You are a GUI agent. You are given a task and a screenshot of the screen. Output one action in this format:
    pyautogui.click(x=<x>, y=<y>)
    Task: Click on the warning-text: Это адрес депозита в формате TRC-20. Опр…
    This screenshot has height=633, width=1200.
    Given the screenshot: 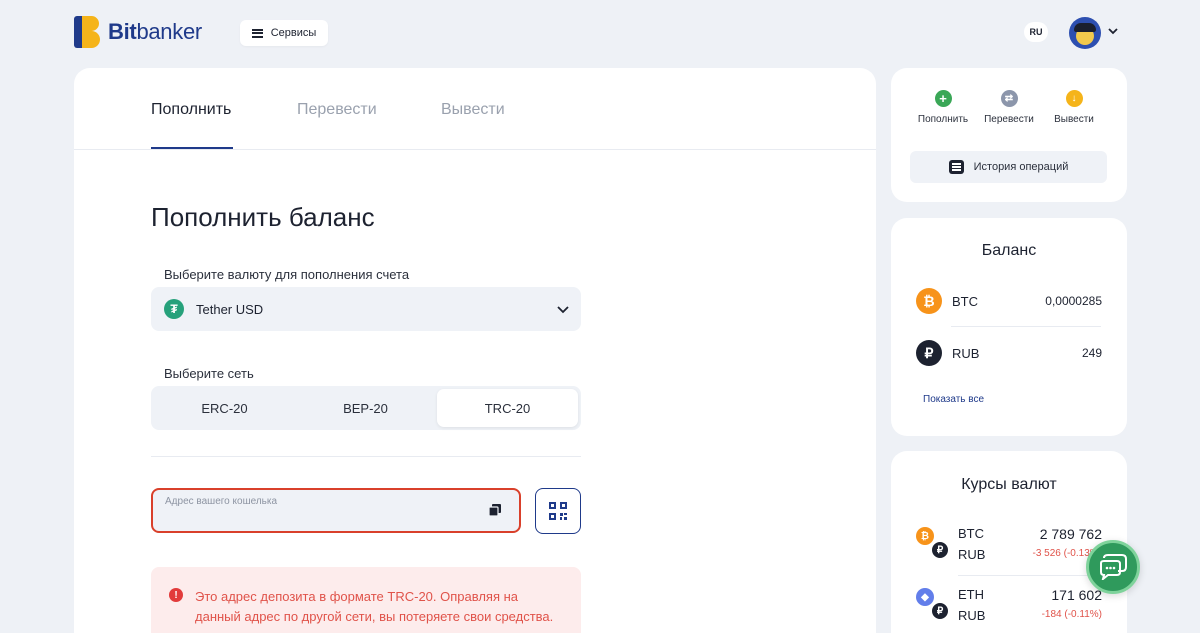 What is the action you would take?
    pyautogui.click(x=374, y=606)
    